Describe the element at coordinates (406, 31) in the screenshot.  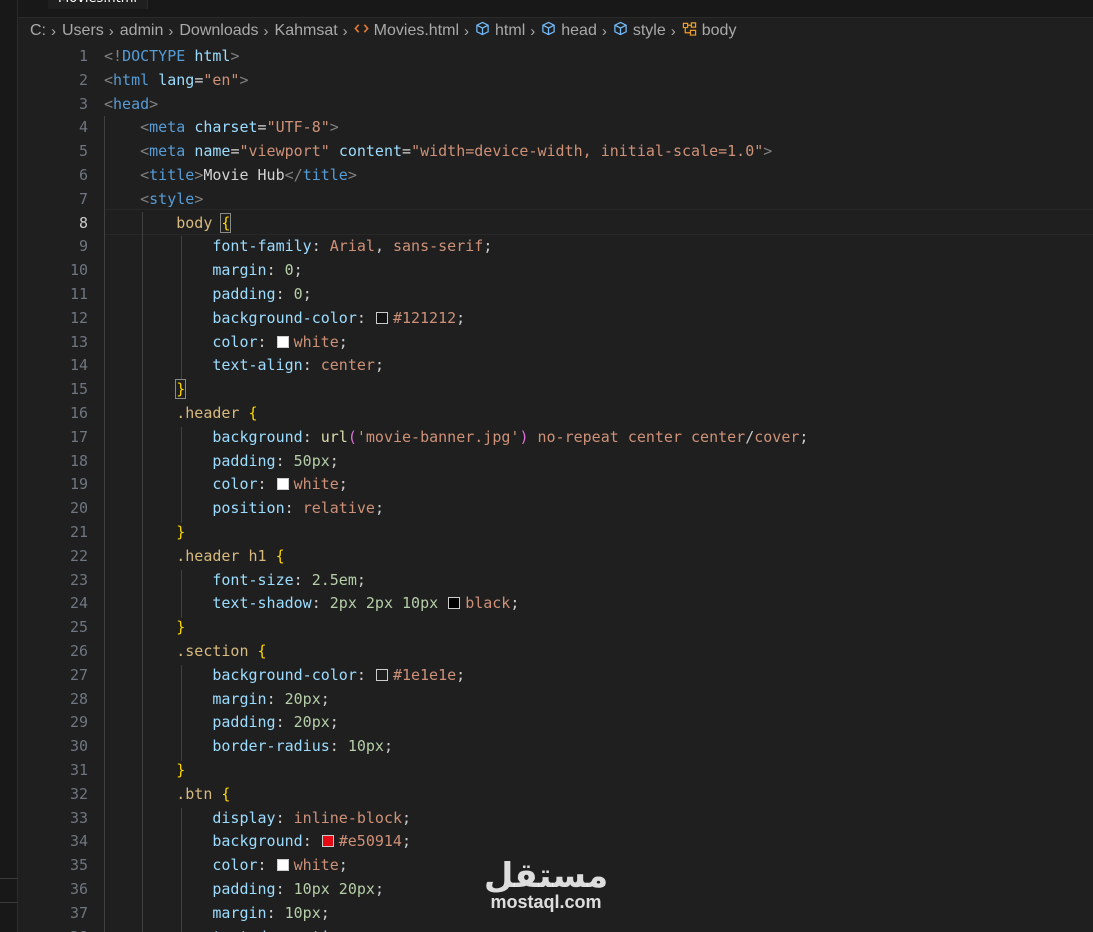
I see `breadcrumb-item: Movies.html` at that location.